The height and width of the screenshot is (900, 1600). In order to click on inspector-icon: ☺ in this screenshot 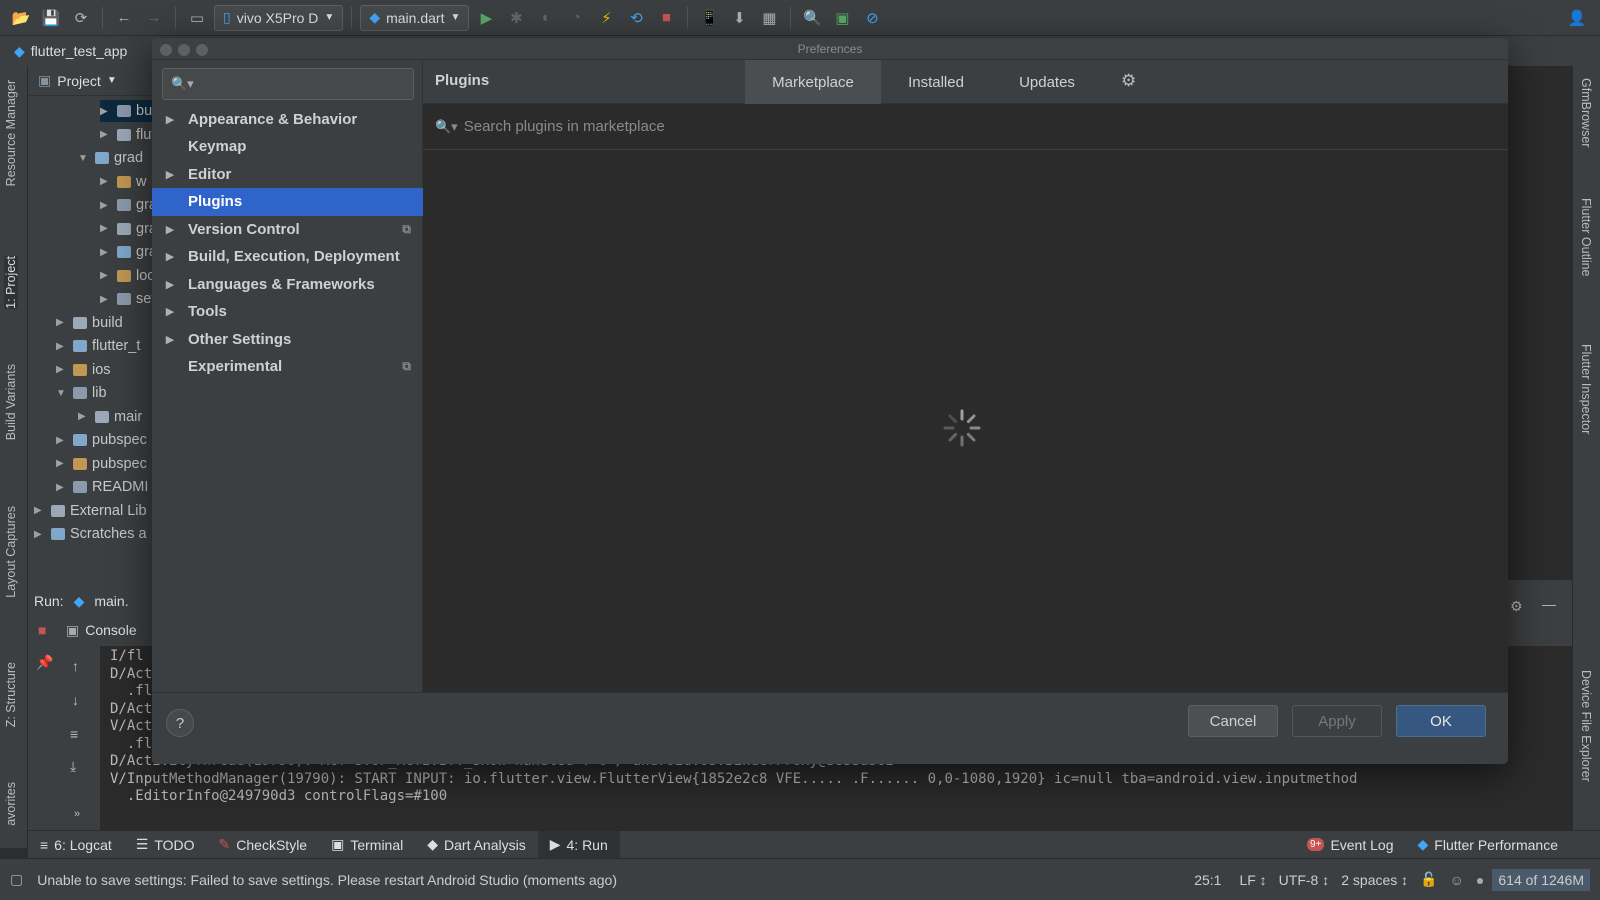, I will do `click(1457, 880)`.